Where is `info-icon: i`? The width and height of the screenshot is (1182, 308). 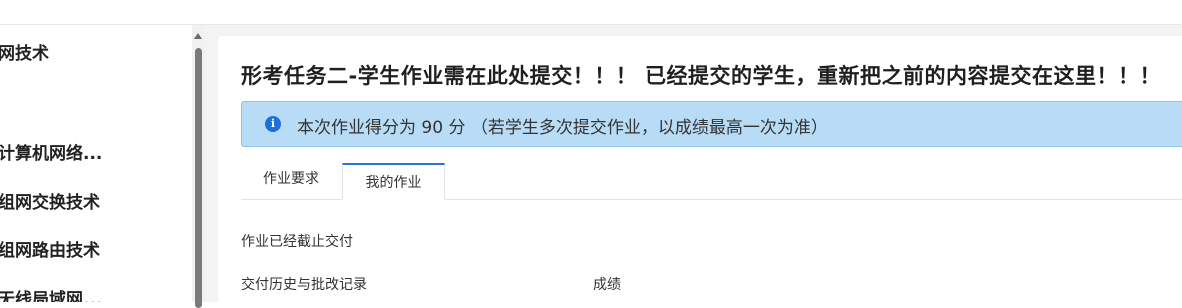
info-icon: i is located at coordinates (273, 124).